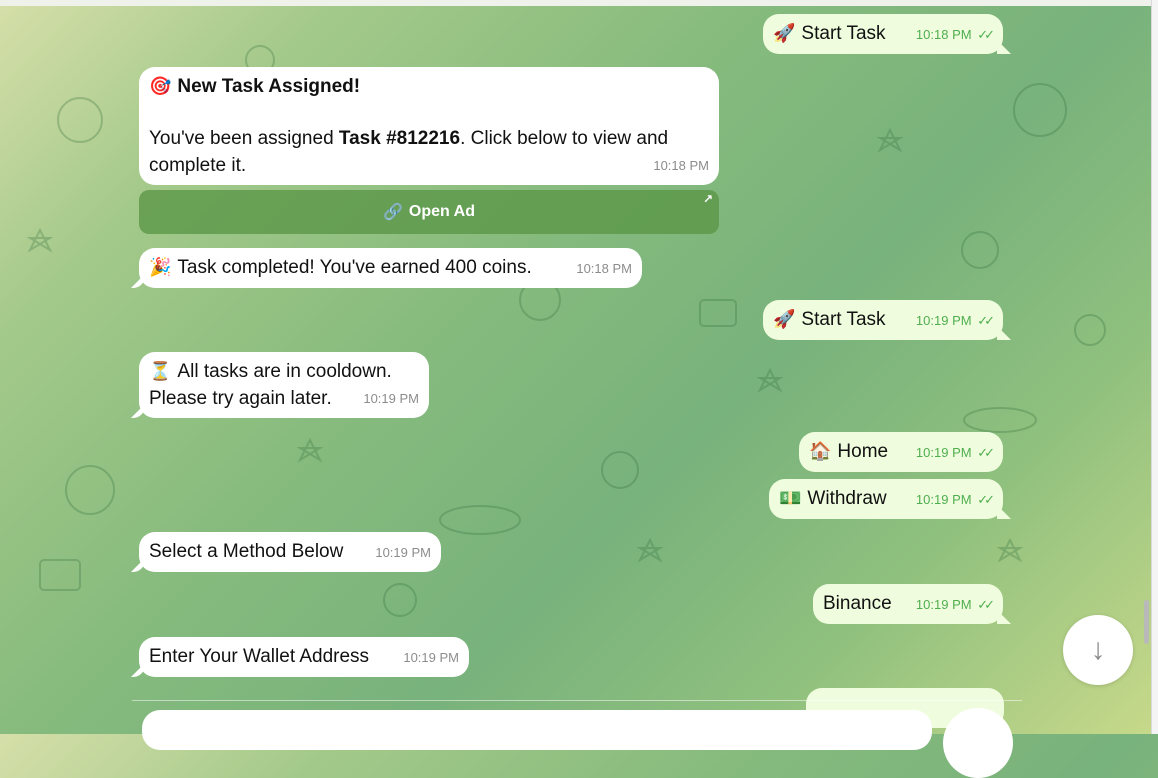 The height and width of the screenshot is (778, 1158). I want to click on divider, so click(577, 700).